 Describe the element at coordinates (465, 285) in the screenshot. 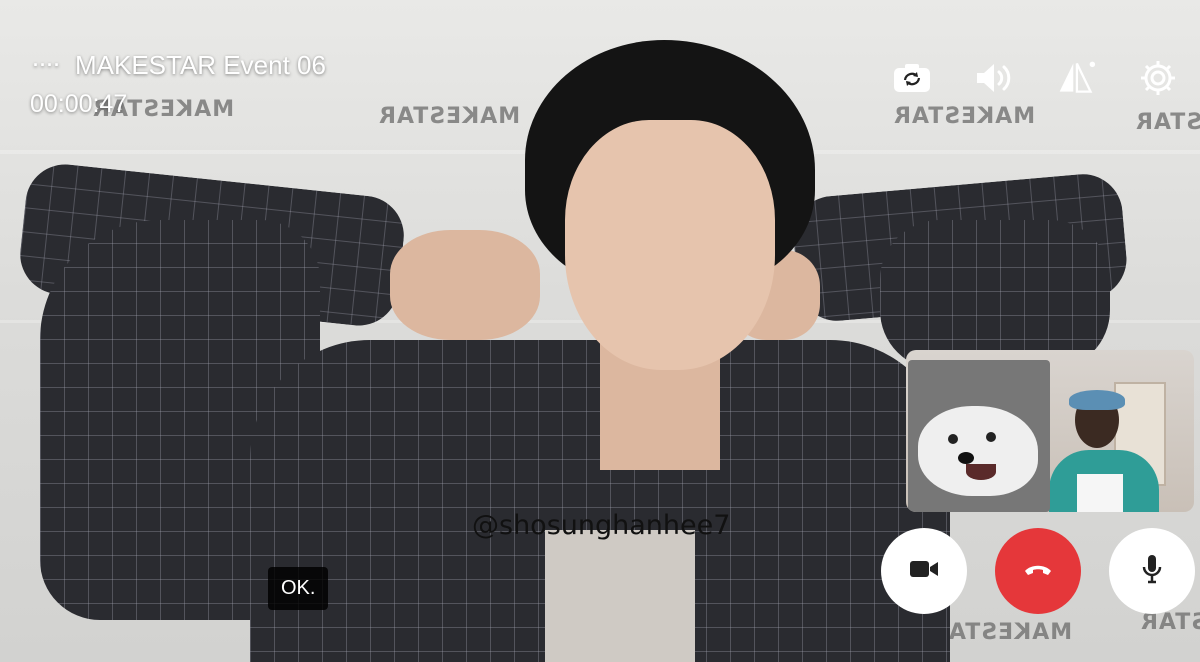

I see `left-hand` at that location.